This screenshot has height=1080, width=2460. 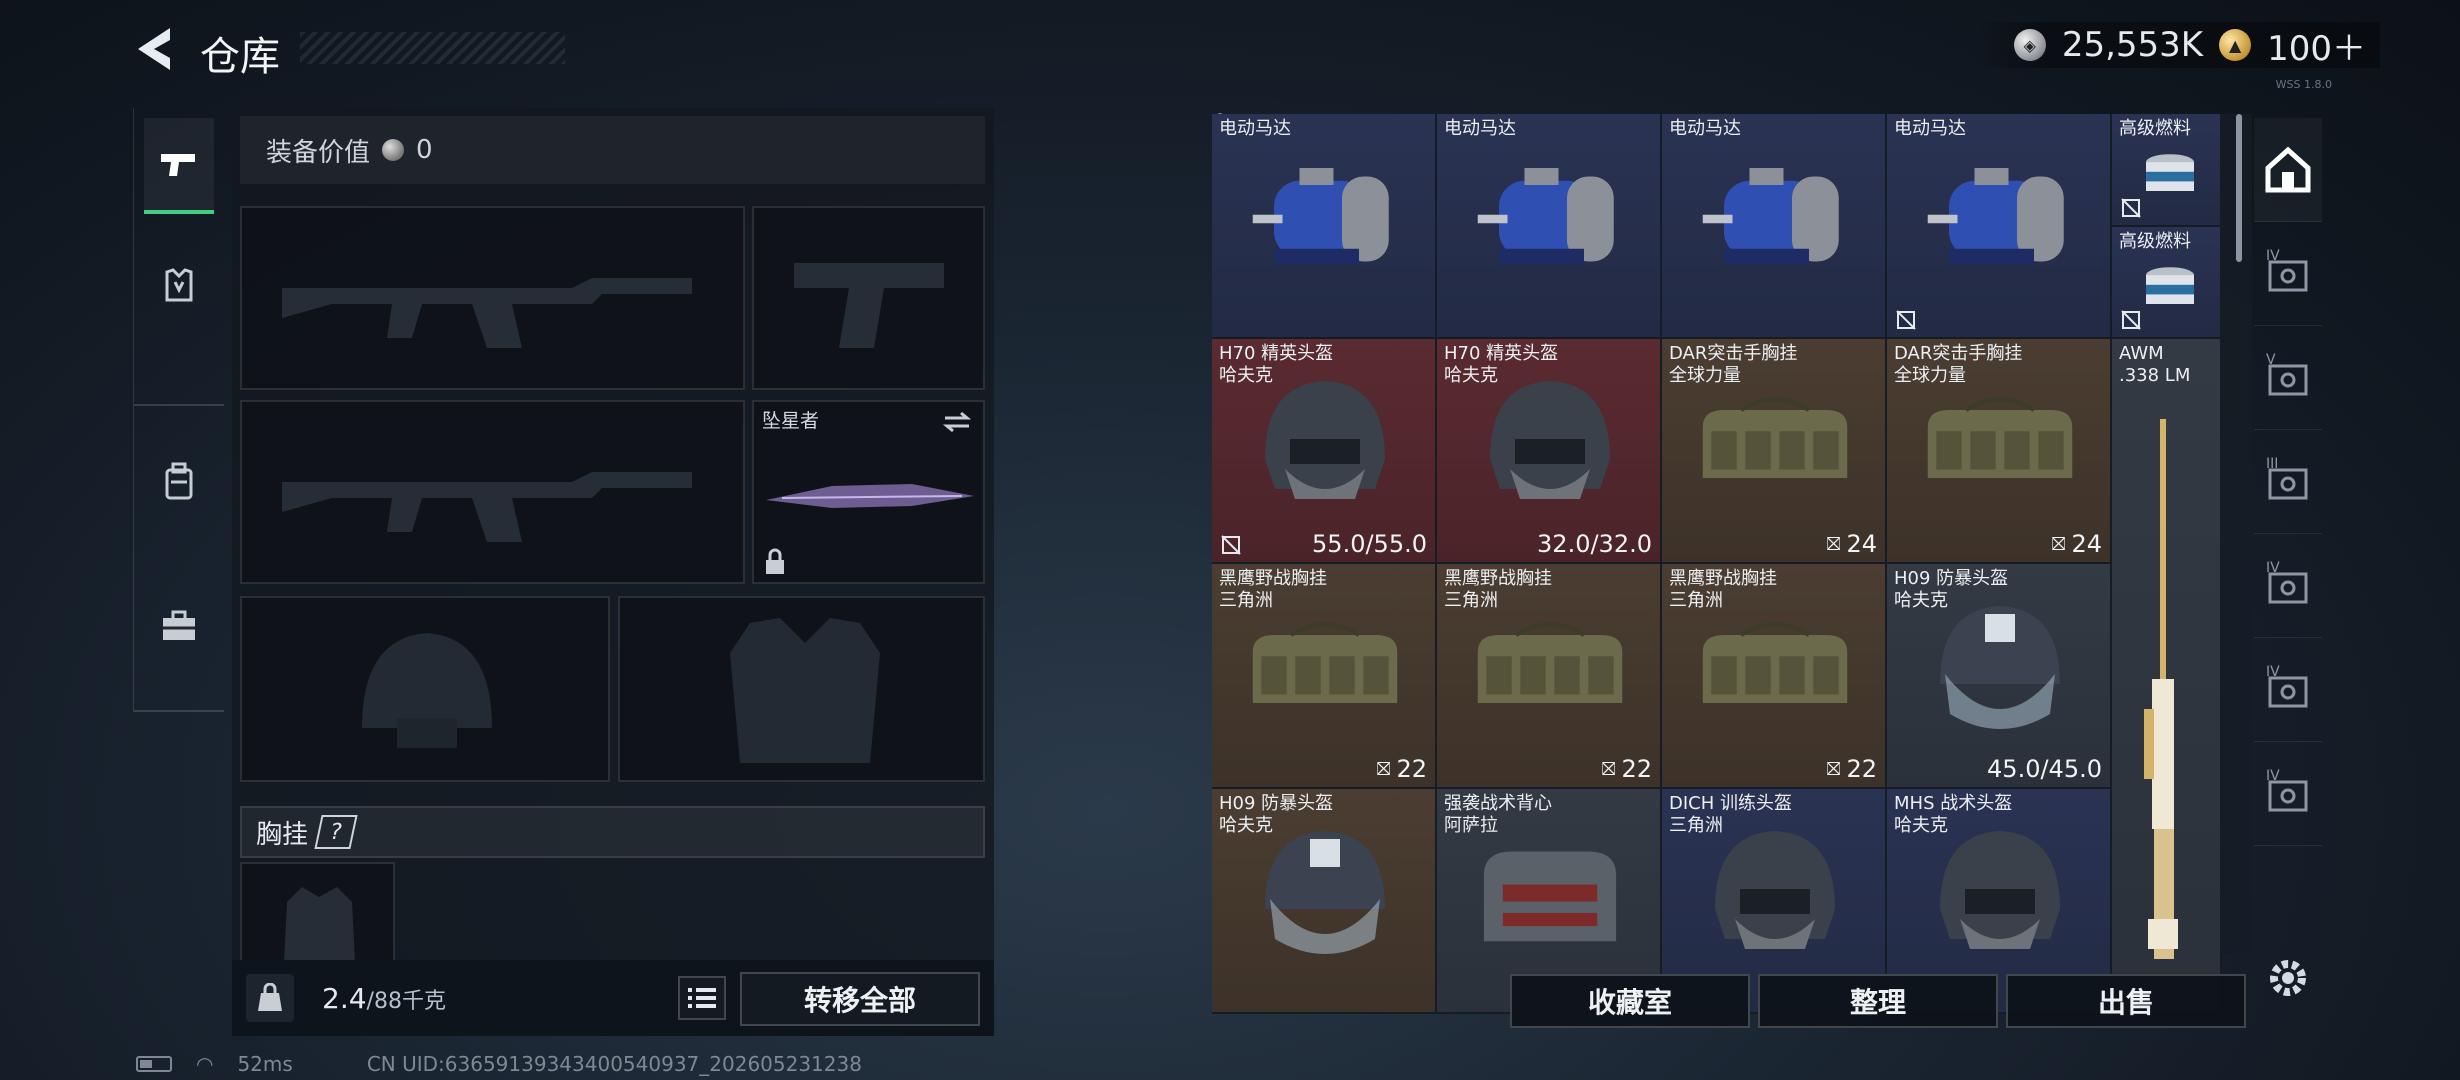 I want to click on collection-room-button: 收藏室, so click(x=1630, y=1001).